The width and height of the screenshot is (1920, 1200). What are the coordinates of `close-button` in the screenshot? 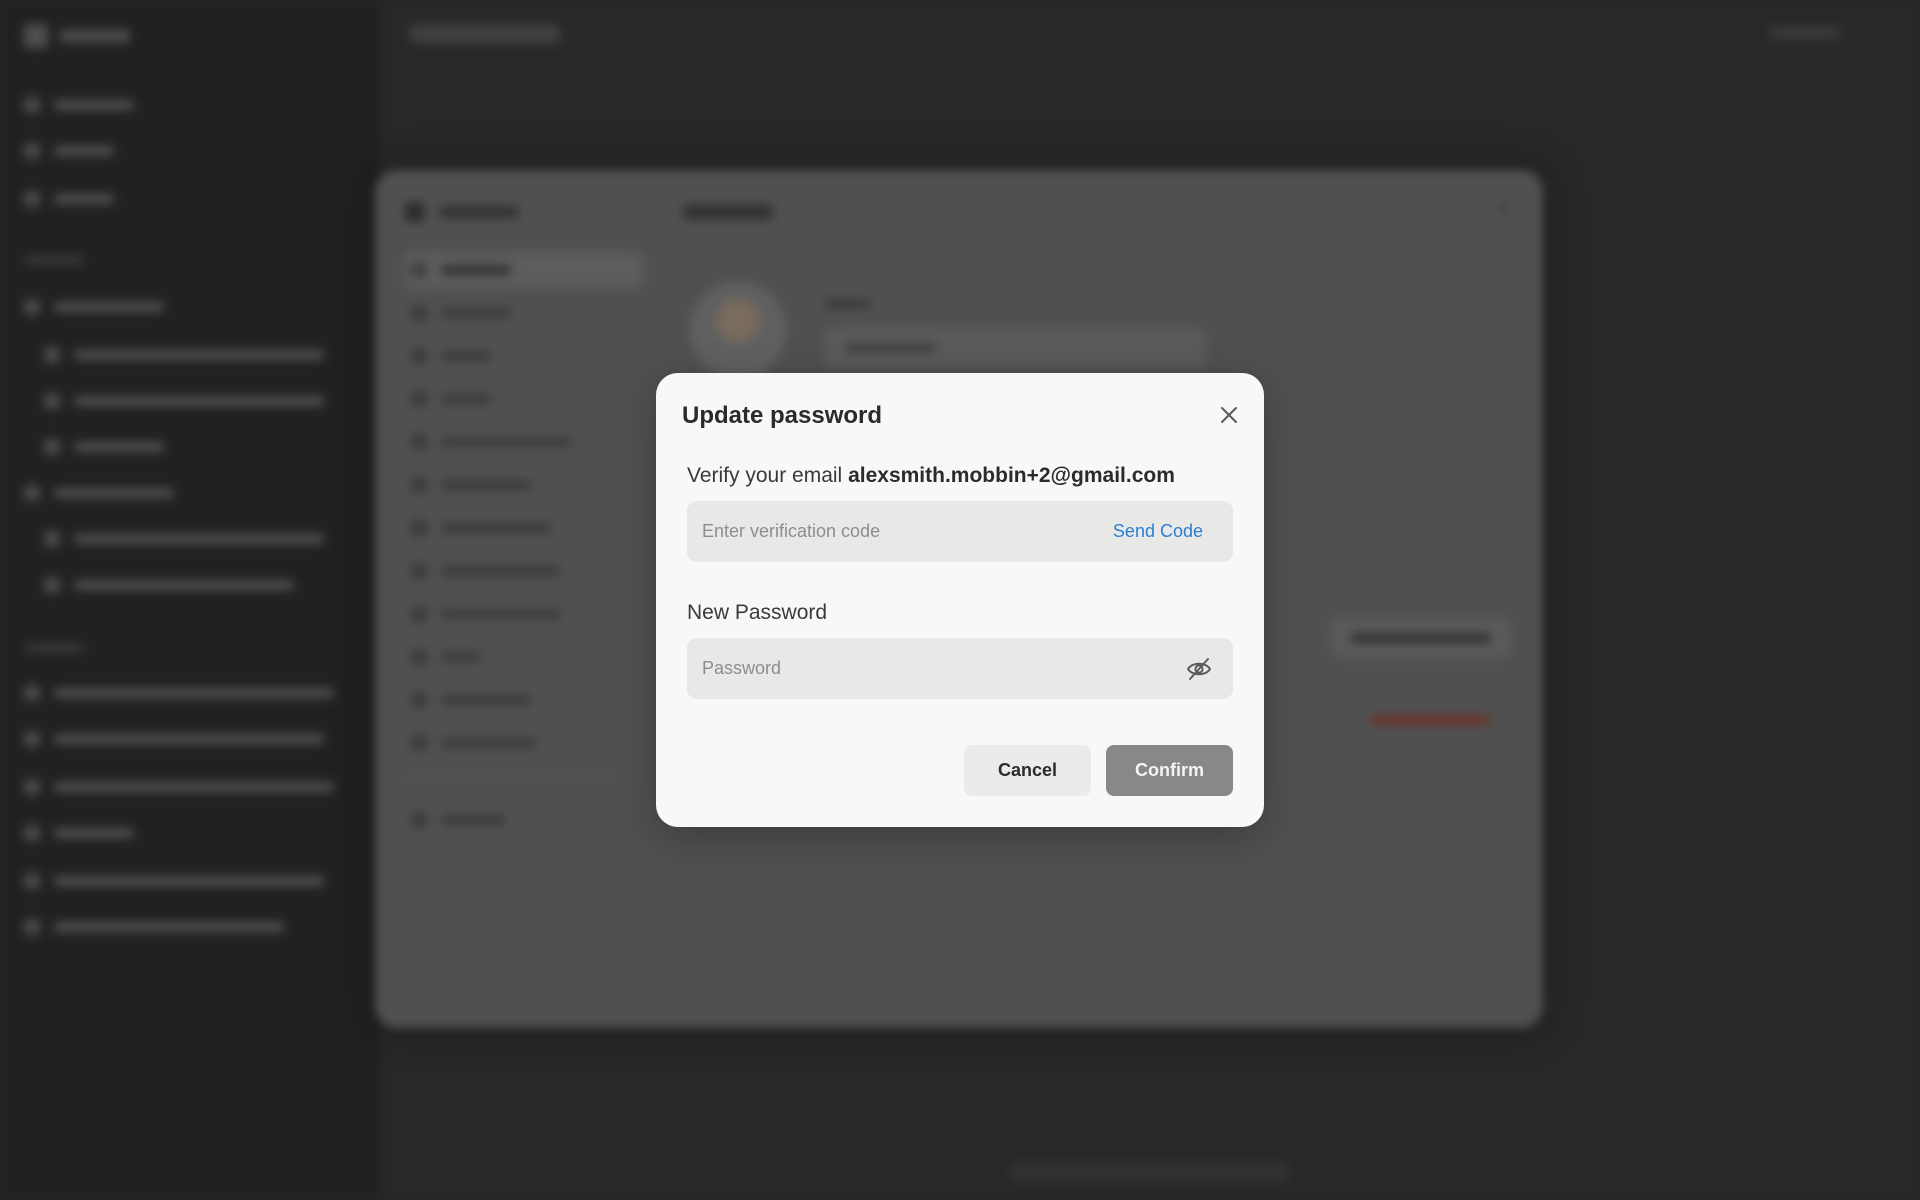 It's located at (1229, 415).